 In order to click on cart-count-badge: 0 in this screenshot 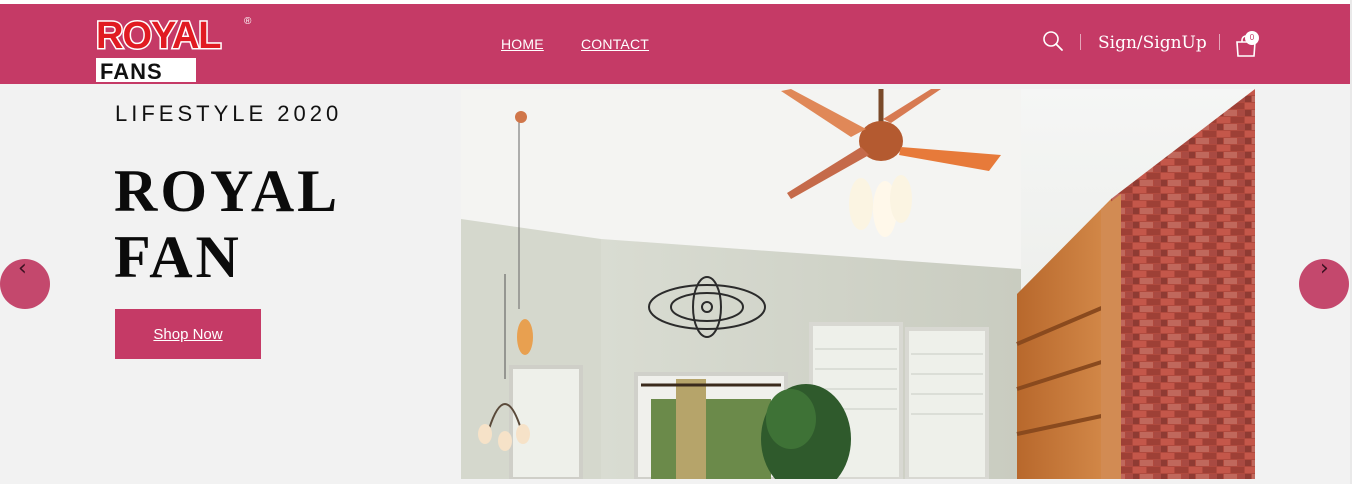, I will do `click(1252, 38)`.